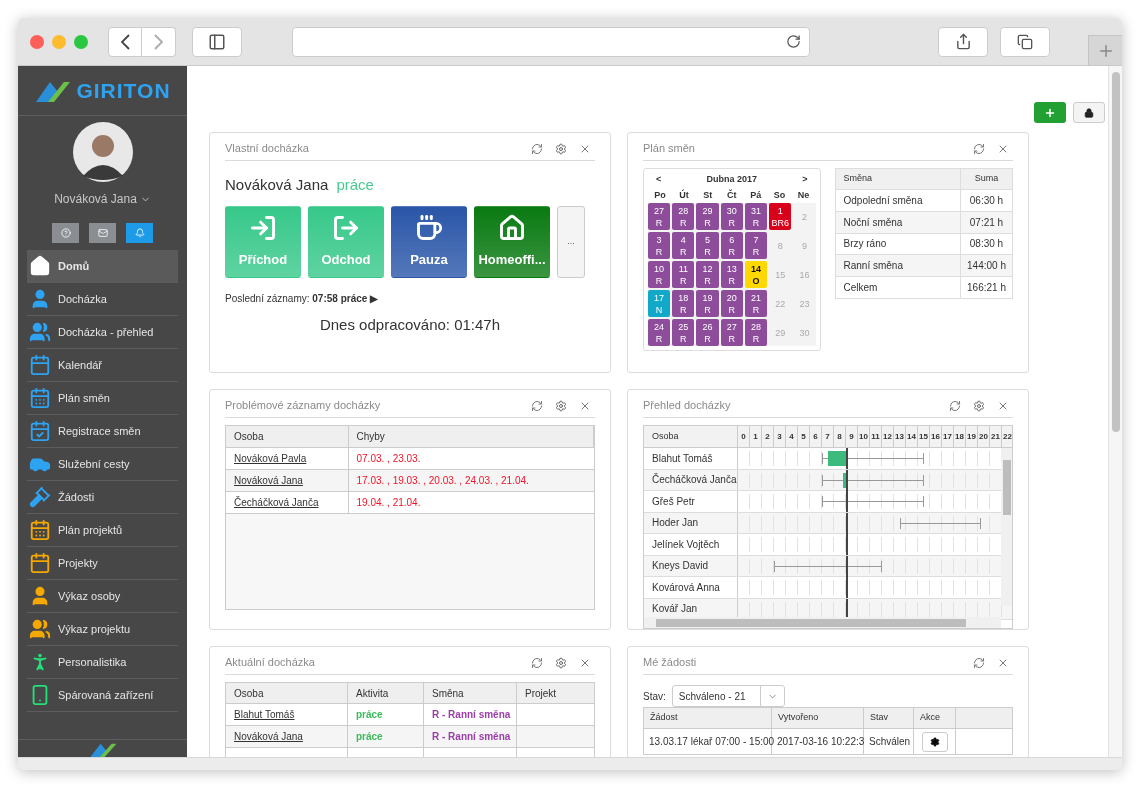 The height and width of the screenshot is (804, 1142). What do you see at coordinates (756, 216) in the screenshot?
I see `shift-day: 31 R` at bounding box center [756, 216].